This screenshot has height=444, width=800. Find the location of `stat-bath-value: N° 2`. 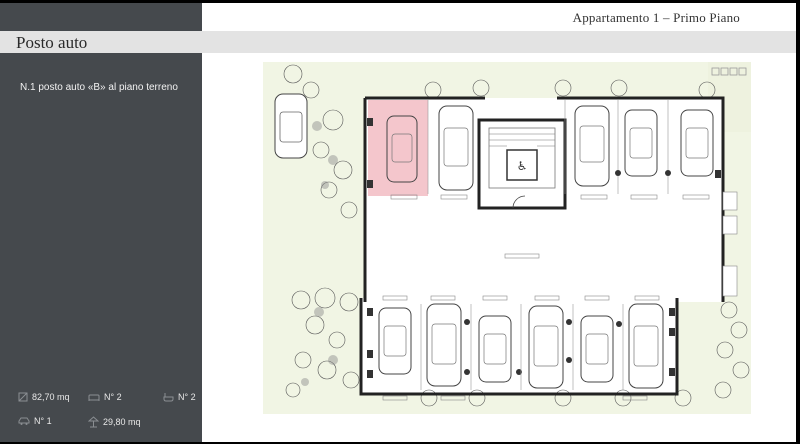

stat-bath-value: N° 2 is located at coordinates (187, 397).